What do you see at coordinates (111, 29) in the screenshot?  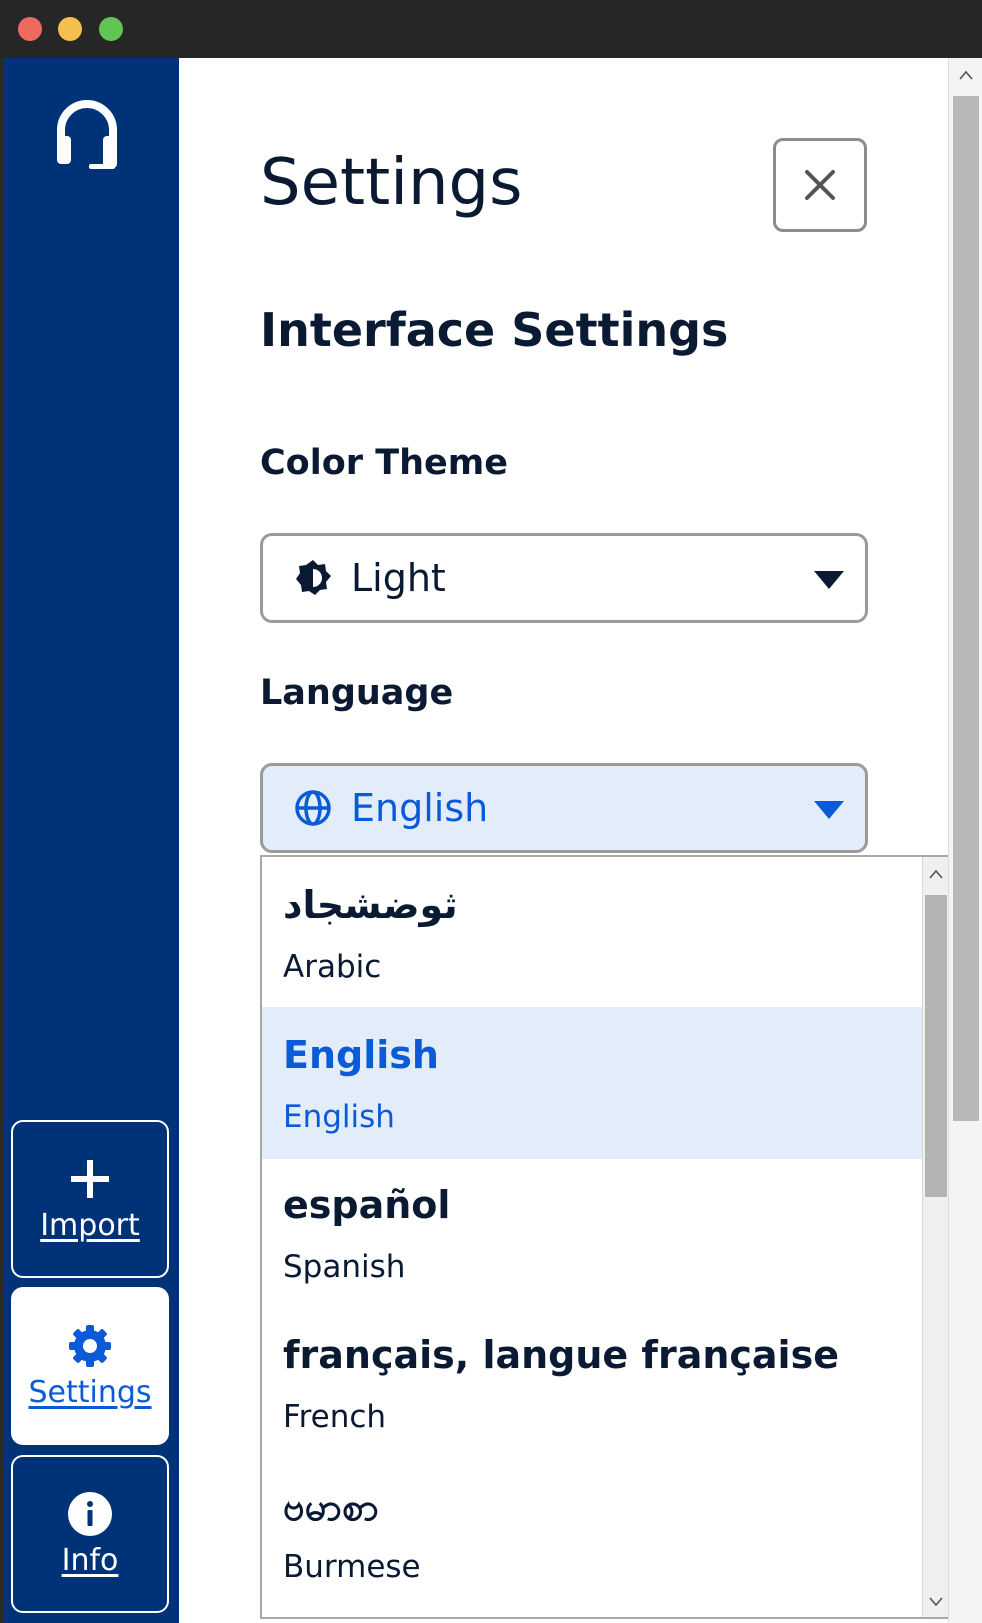 I see `zoom-window-button` at bounding box center [111, 29].